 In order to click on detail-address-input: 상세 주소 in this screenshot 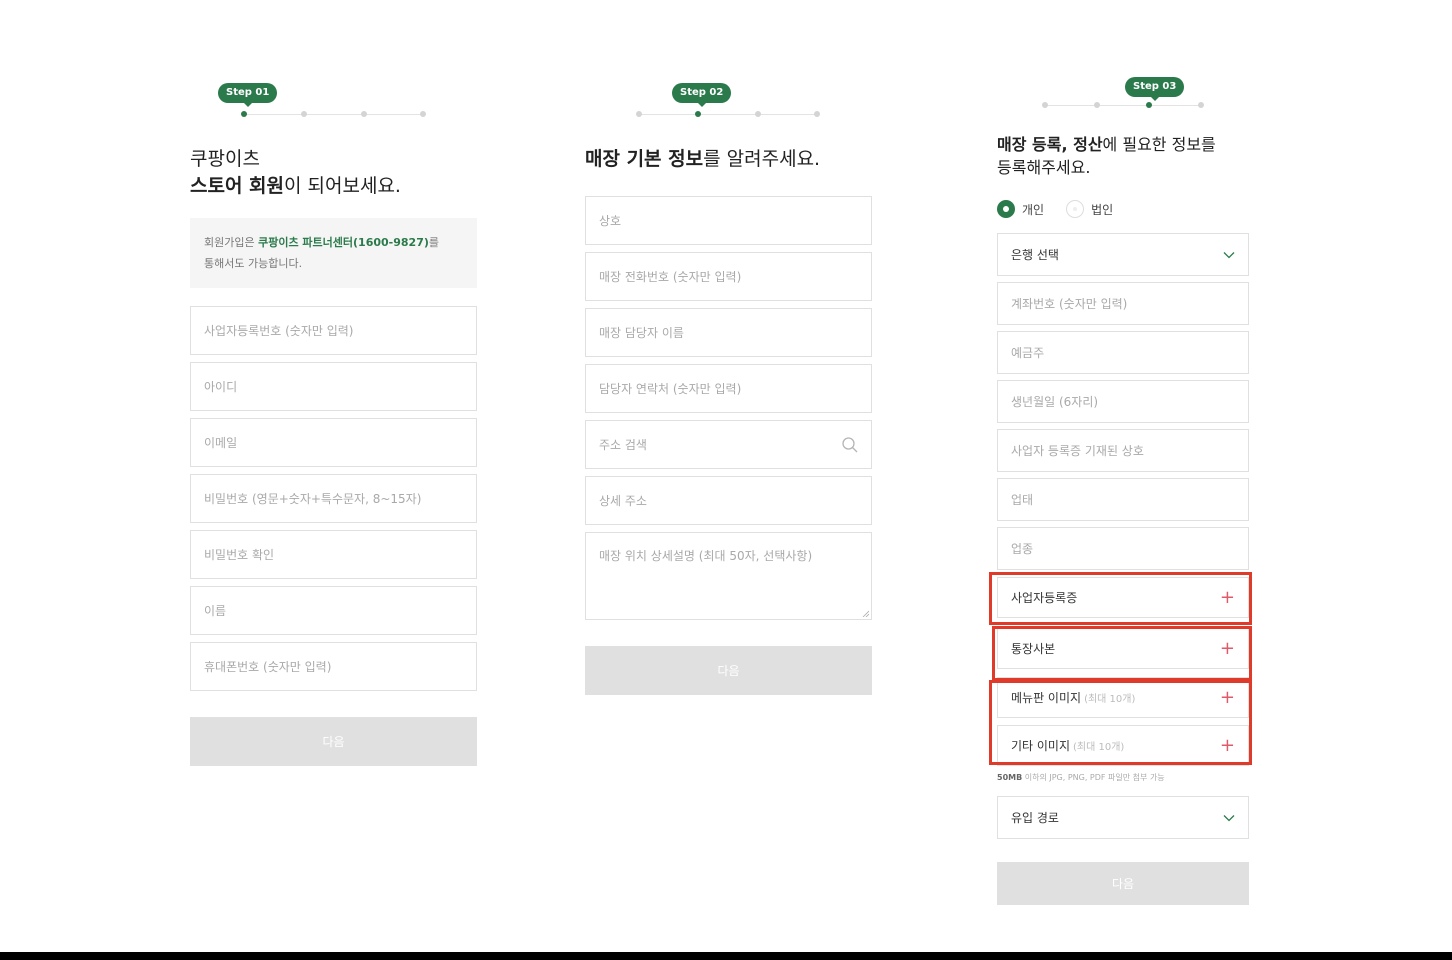, I will do `click(728, 500)`.